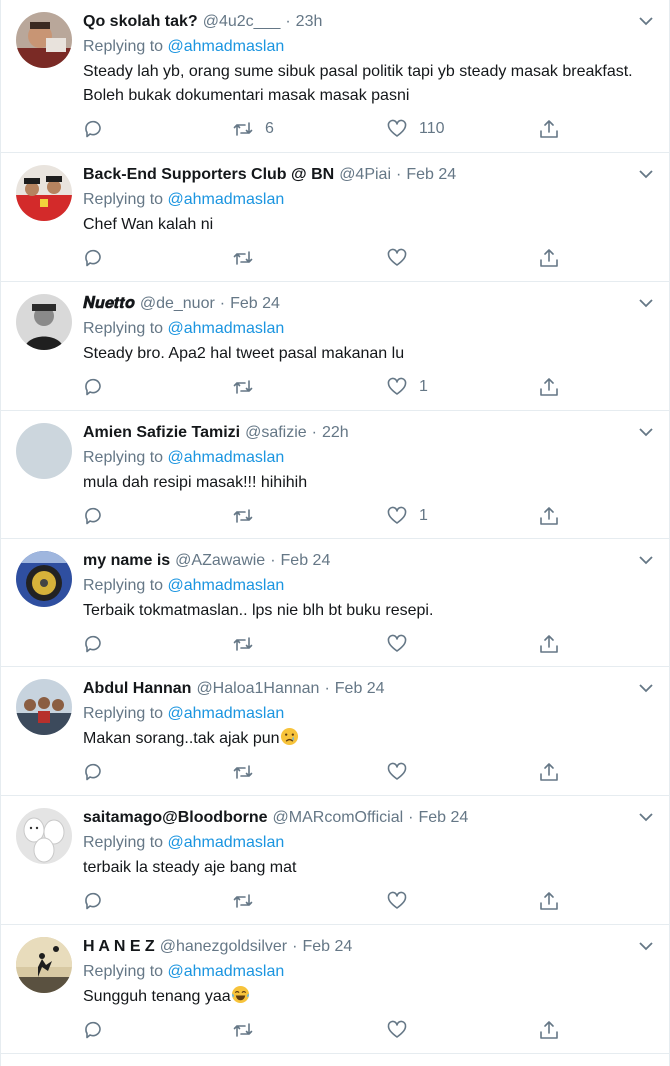 This screenshot has width=670, height=1066. I want to click on tweet-actions, so click(323, 772).